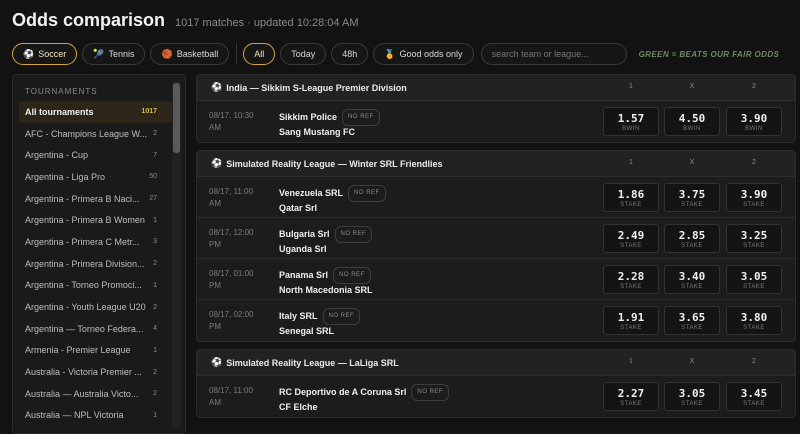 Image resolution: width=800 pixels, height=434 pixels. I want to click on away-team: North Macedonia SRL, so click(326, 290).